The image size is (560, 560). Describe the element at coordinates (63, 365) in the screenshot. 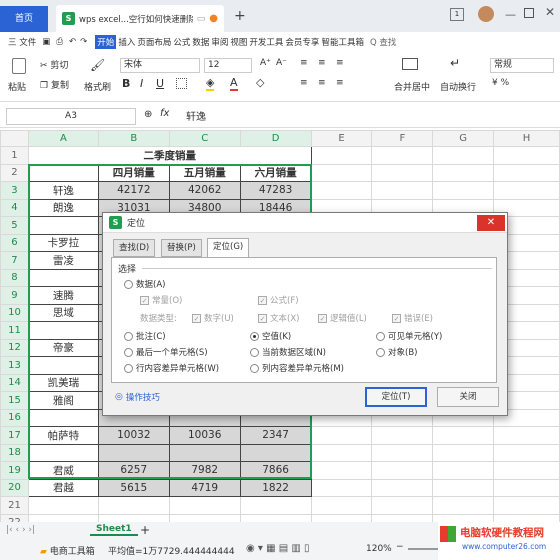

I see `cell-a13` at that location.